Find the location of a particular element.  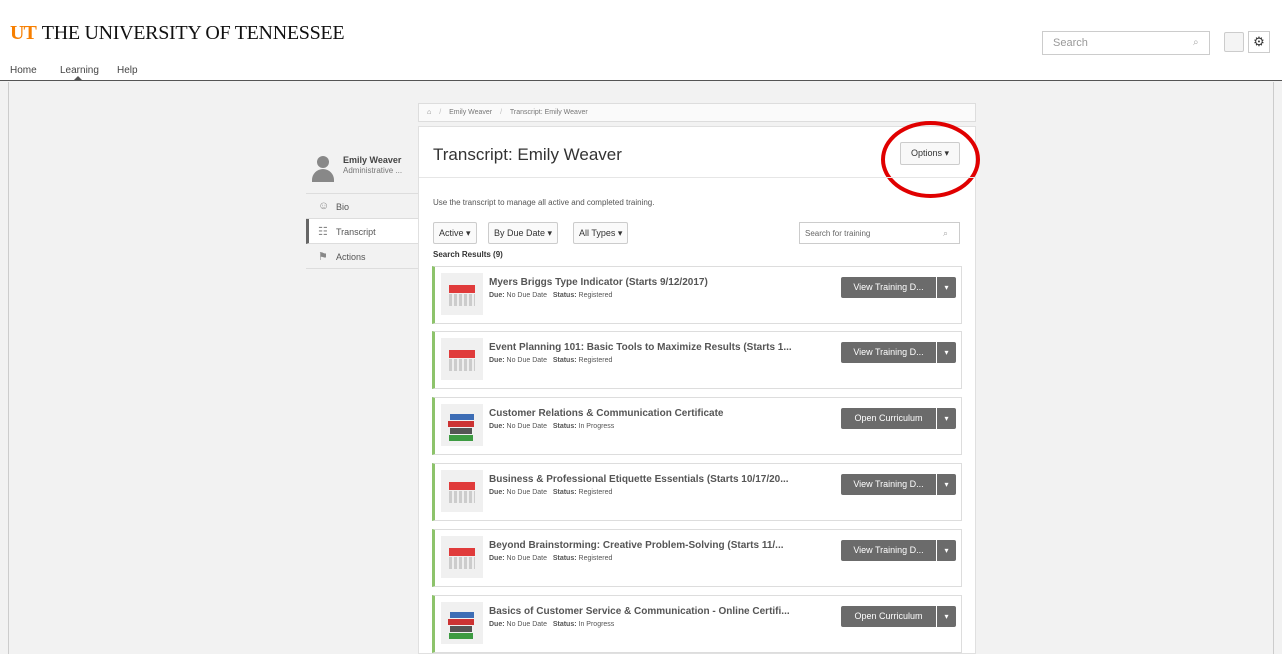

filter-status-dropdown: Active ▾ is located at coordinates (455, 233).